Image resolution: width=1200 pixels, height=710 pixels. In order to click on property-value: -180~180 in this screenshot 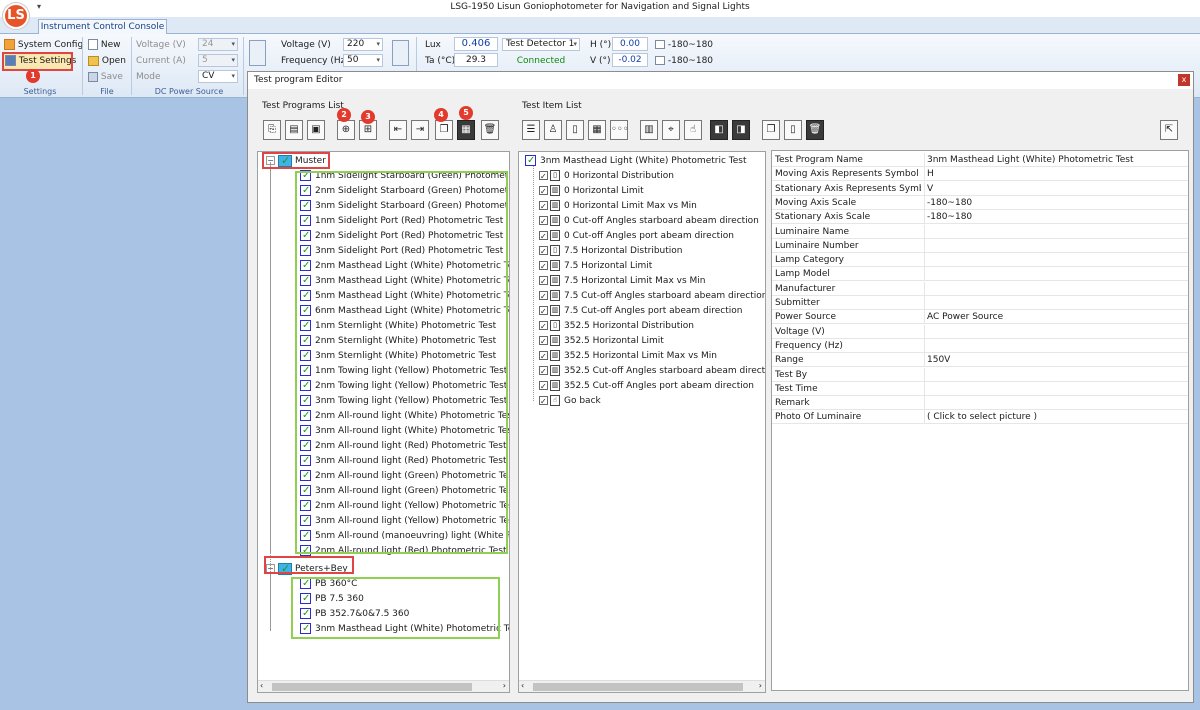, I will do `click(1056, 217)`.